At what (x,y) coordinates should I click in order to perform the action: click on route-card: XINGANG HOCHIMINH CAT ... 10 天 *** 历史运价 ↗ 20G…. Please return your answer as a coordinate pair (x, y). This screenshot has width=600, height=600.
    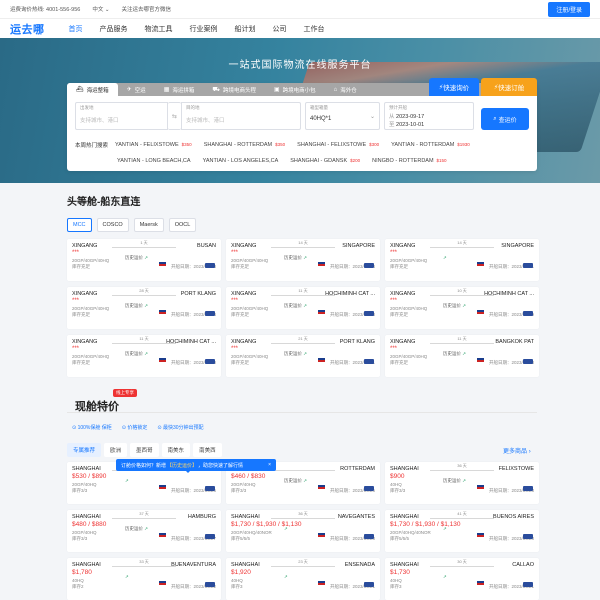
    Looking at the image, I should click on (462, 308).